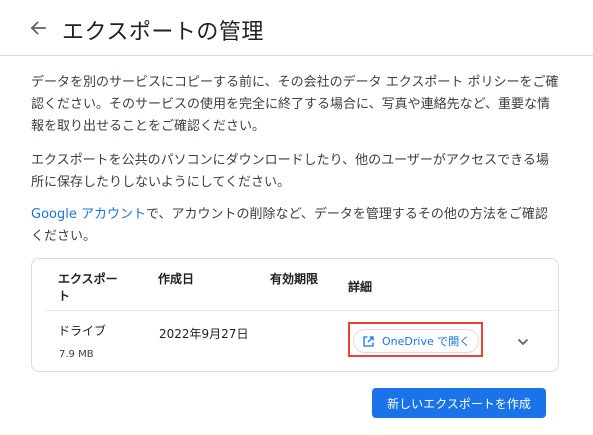 This screenshot has height=435, width=593. I want to click on expand-row-button, so click(523, 340).